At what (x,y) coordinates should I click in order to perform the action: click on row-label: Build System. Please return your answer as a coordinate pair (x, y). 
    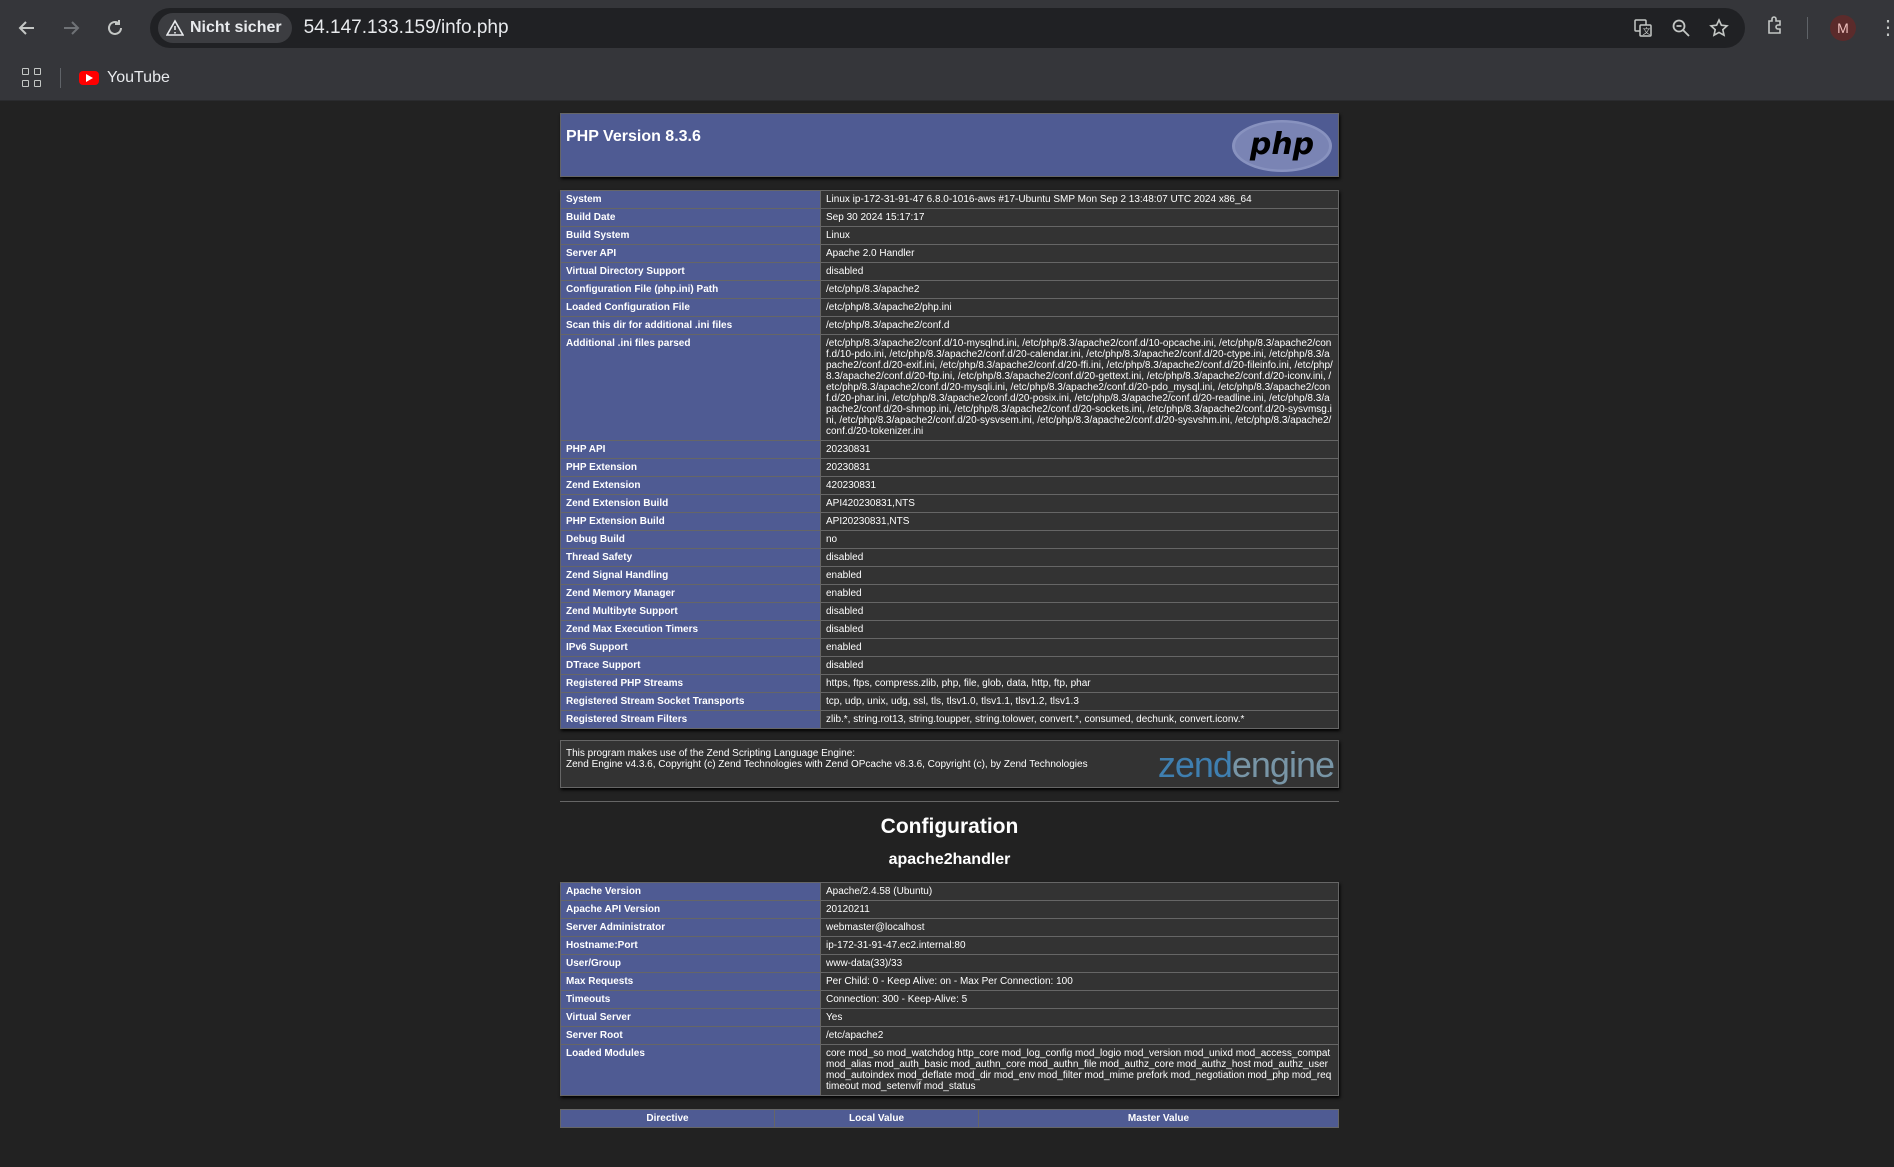
    Looking at the image, I should click on (690, 235).